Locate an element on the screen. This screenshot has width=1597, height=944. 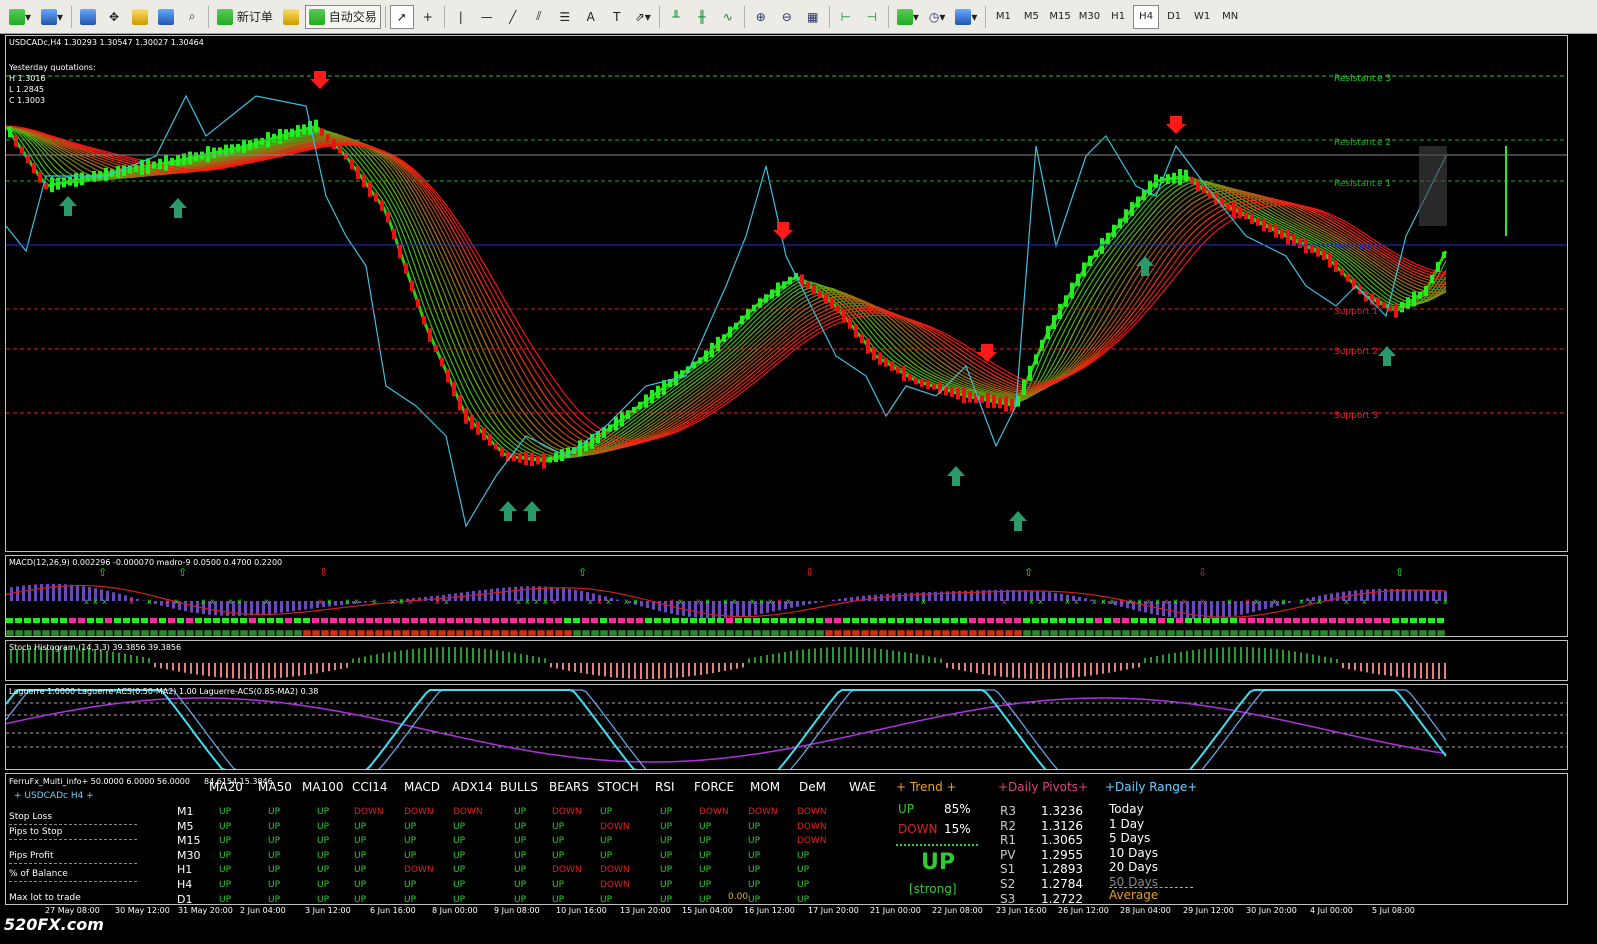
stoch-panel: Stoch Histogram (14,3,3) 39.3856 39.3856 is located at coordinates (786, 660).